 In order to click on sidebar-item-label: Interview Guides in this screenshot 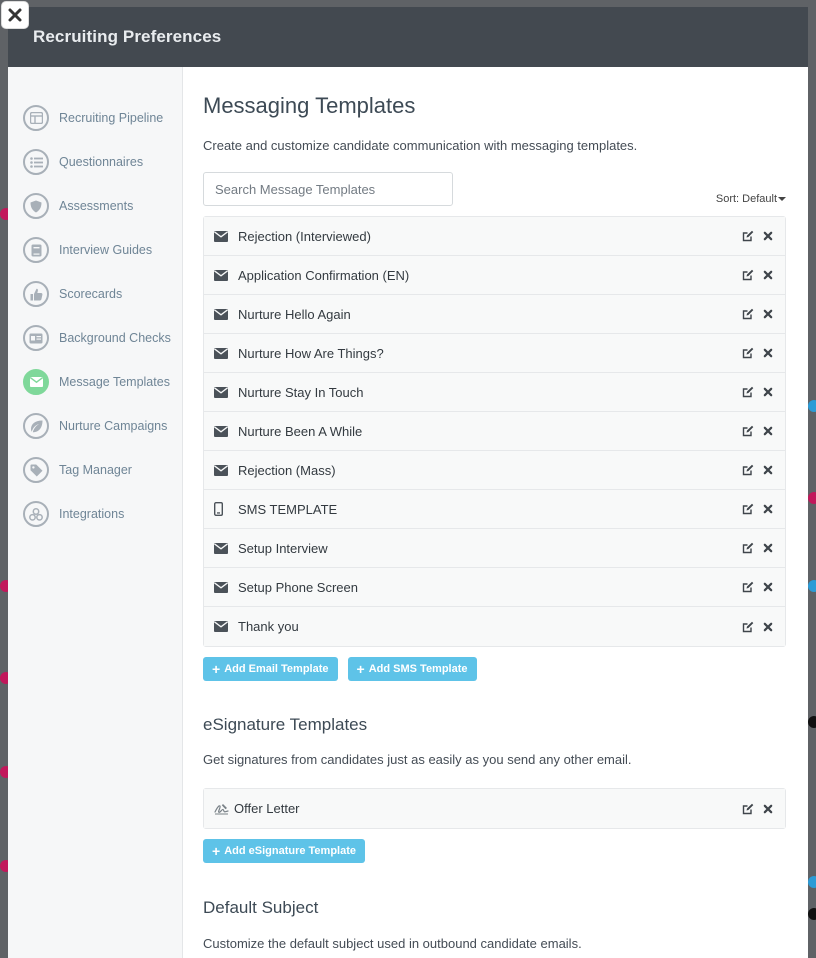, I will do `click(106, 250)`.